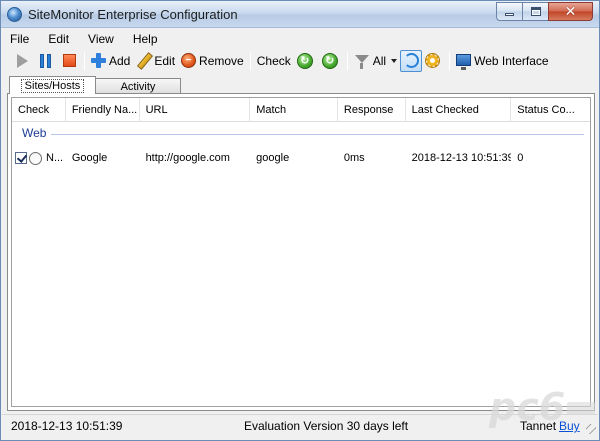 Image resolution: width=600 pixels, height=441 pixels. I want to click on tab-strip: Sites/Hosts Activity, so click(95, 85).